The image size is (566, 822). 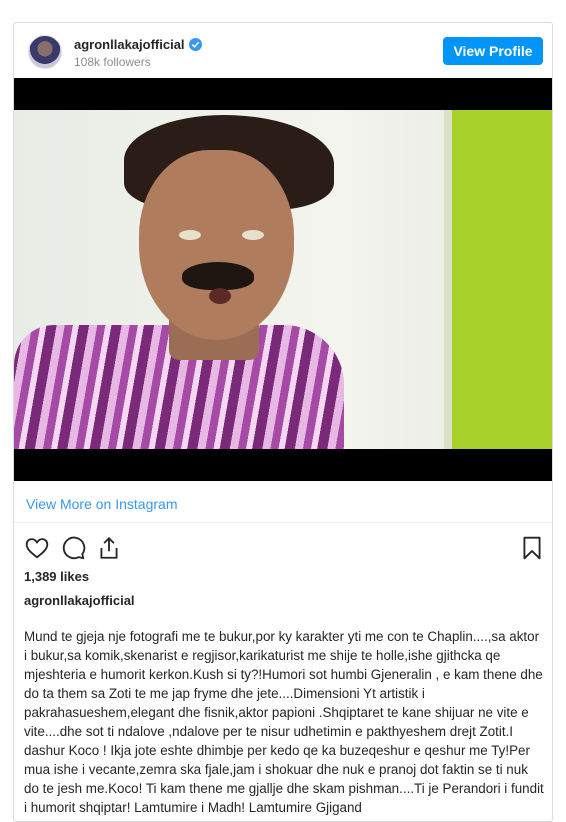 I want to click on likes-count: 1,389 likes, so click(x=56, y=576).